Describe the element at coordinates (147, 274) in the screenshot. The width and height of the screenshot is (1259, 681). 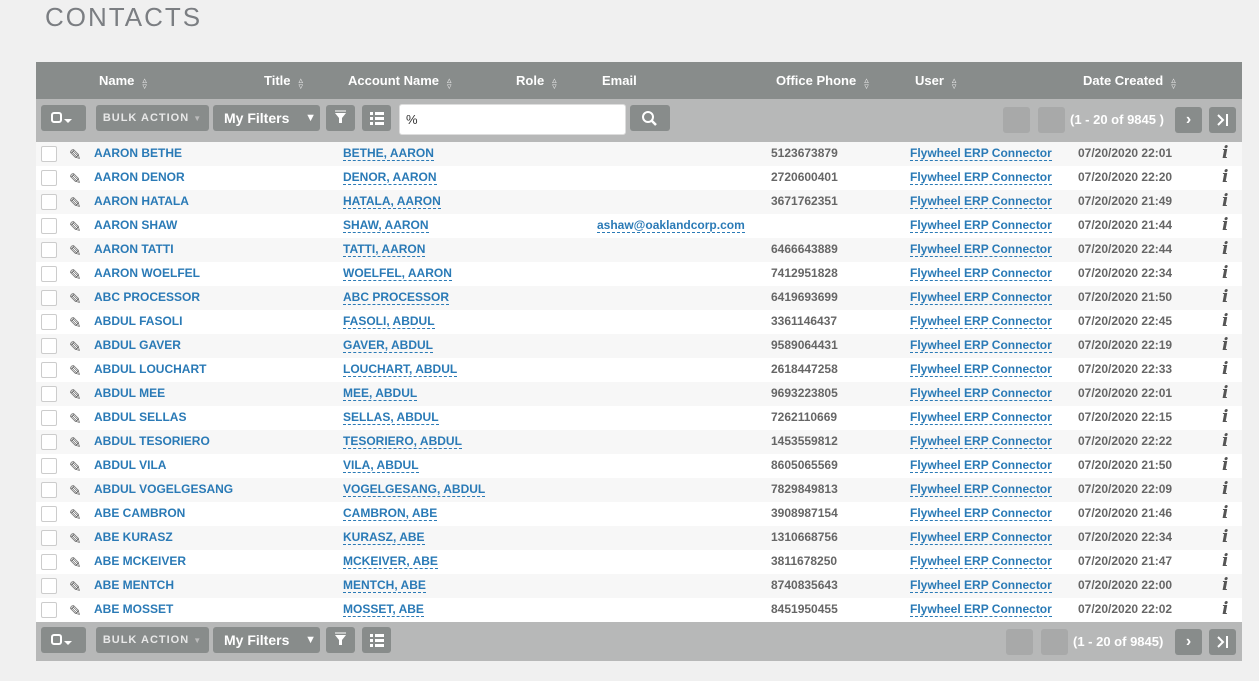
I see `contact-name-link: AARON WOELFEL` at that location.